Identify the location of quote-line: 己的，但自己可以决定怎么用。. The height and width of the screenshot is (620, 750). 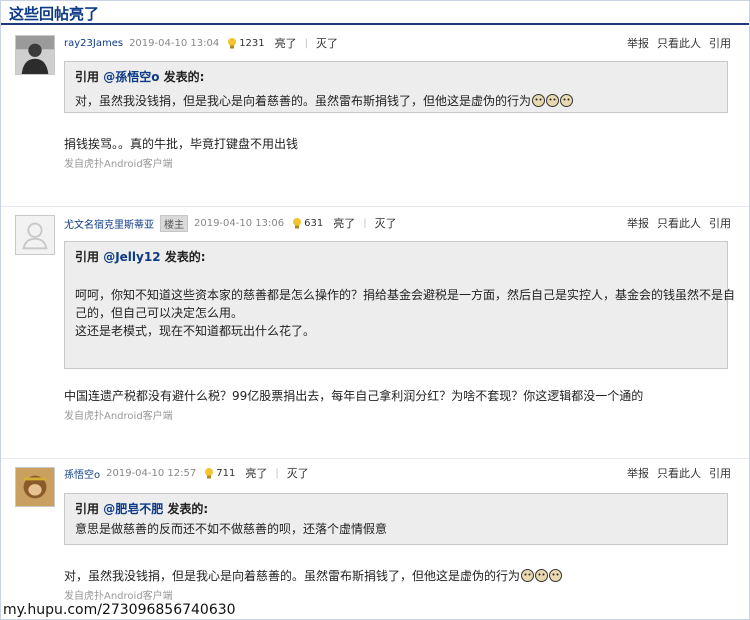
(159, 313).